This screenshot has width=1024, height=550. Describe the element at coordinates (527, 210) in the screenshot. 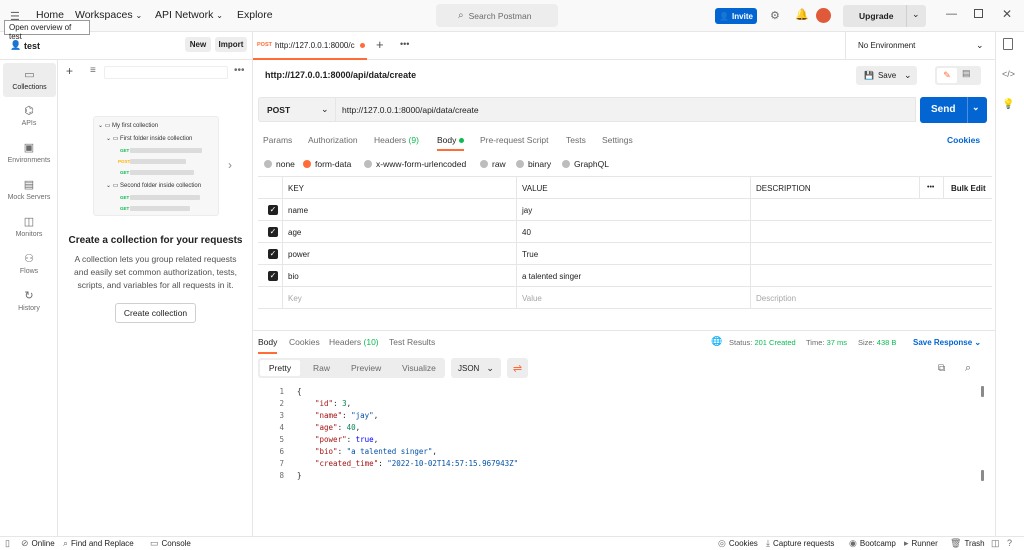

I see `value-cell: jay` at that location.